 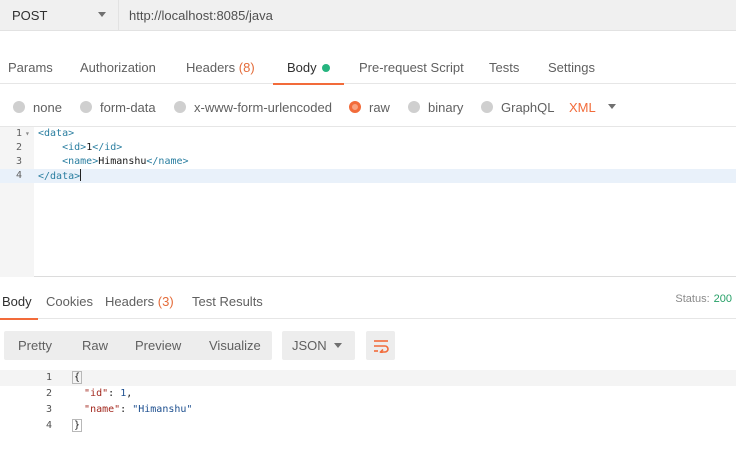 I want to click on view-raw-button: Raw, so click(x=95, y=345).